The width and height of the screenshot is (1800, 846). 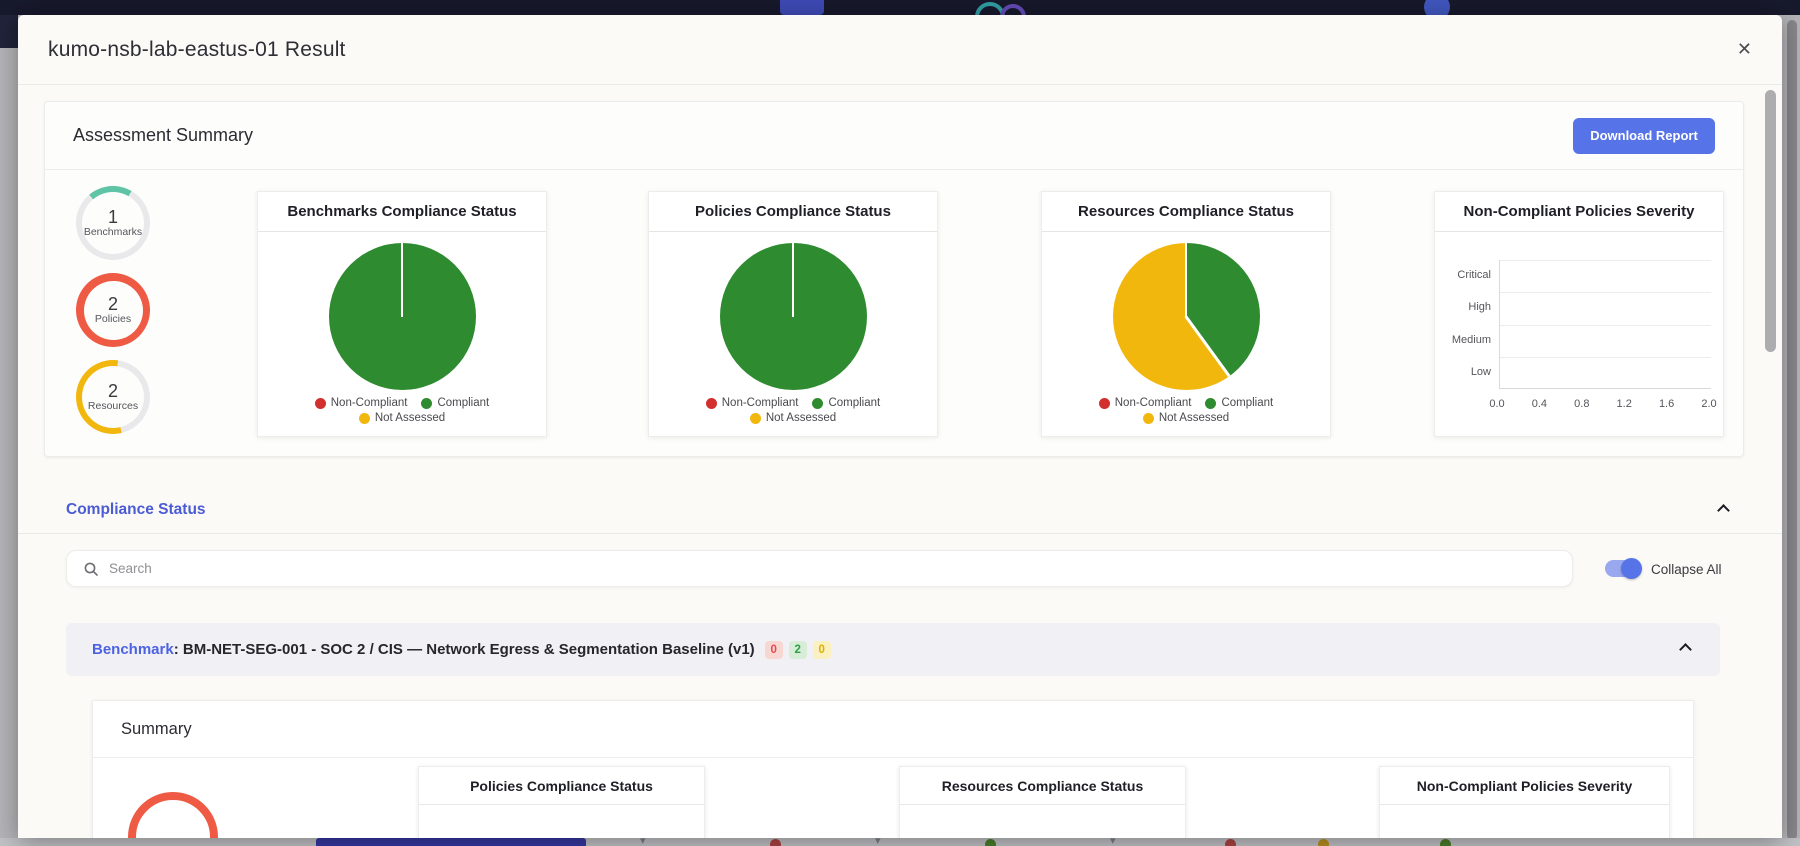 I want to click on chart-title: Policies Compliance Status, so click(x=793, y=212).